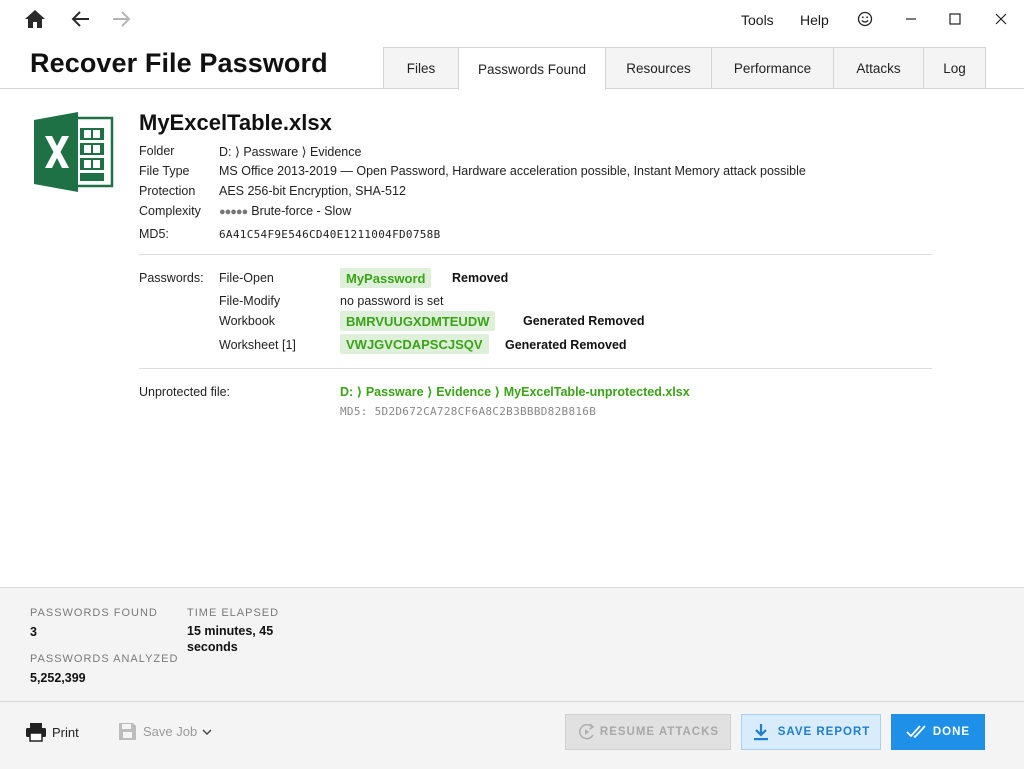 The width and height of the screenshot is (1024, 769). What do you see at coordinates (246, 278) in the screenshot?
I see `password-row-name: File-Open` at bounding box center [246, 278].